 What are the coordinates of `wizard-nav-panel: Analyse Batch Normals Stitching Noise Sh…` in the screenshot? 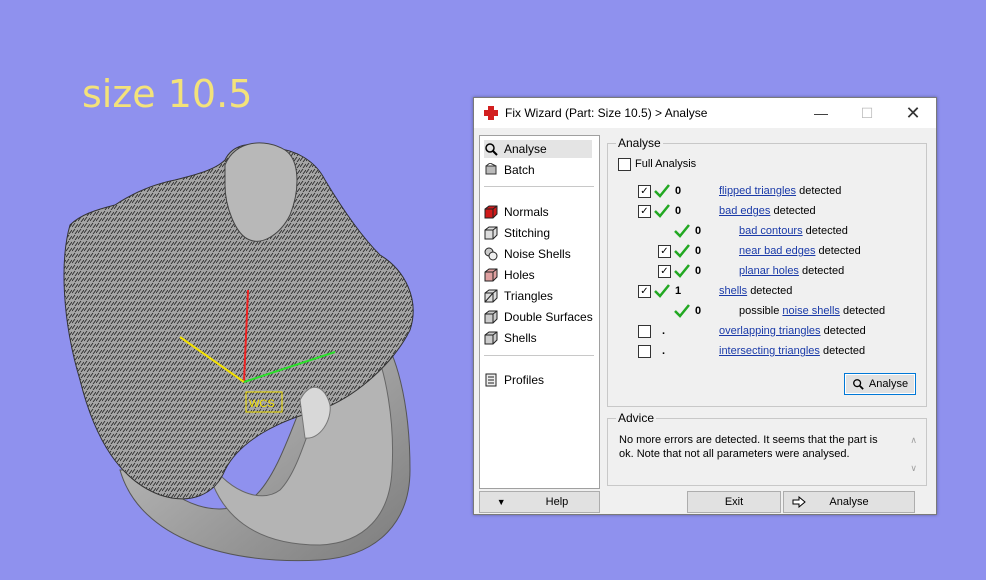 It's located at (539, 312).